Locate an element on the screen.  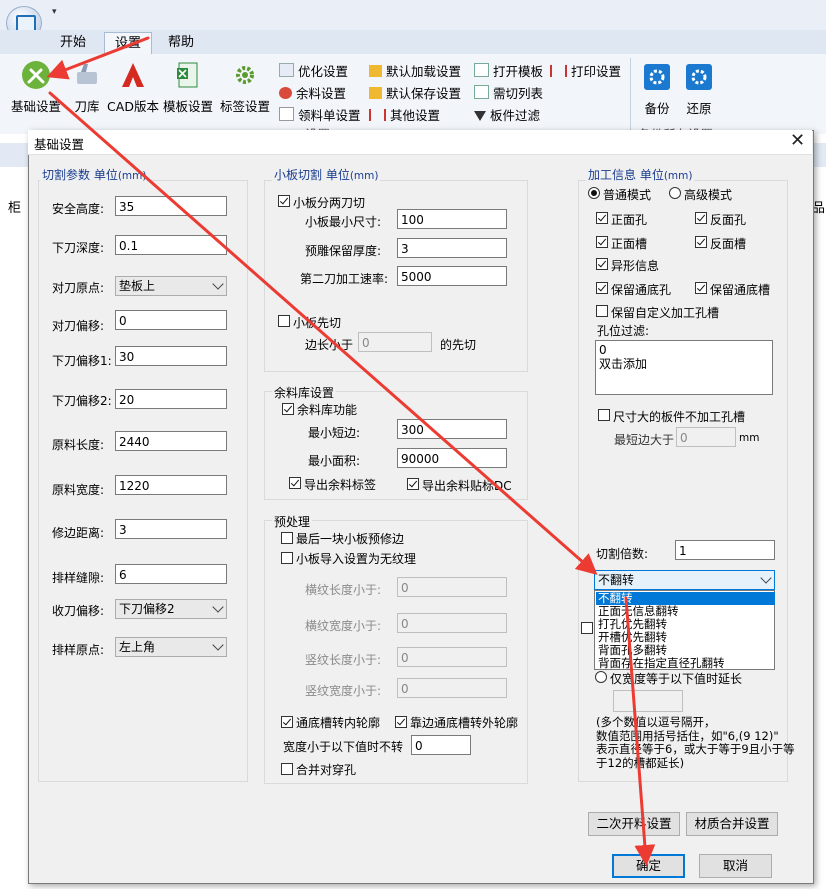
arrow-to-ok-button is located at coordinates (640, 731).